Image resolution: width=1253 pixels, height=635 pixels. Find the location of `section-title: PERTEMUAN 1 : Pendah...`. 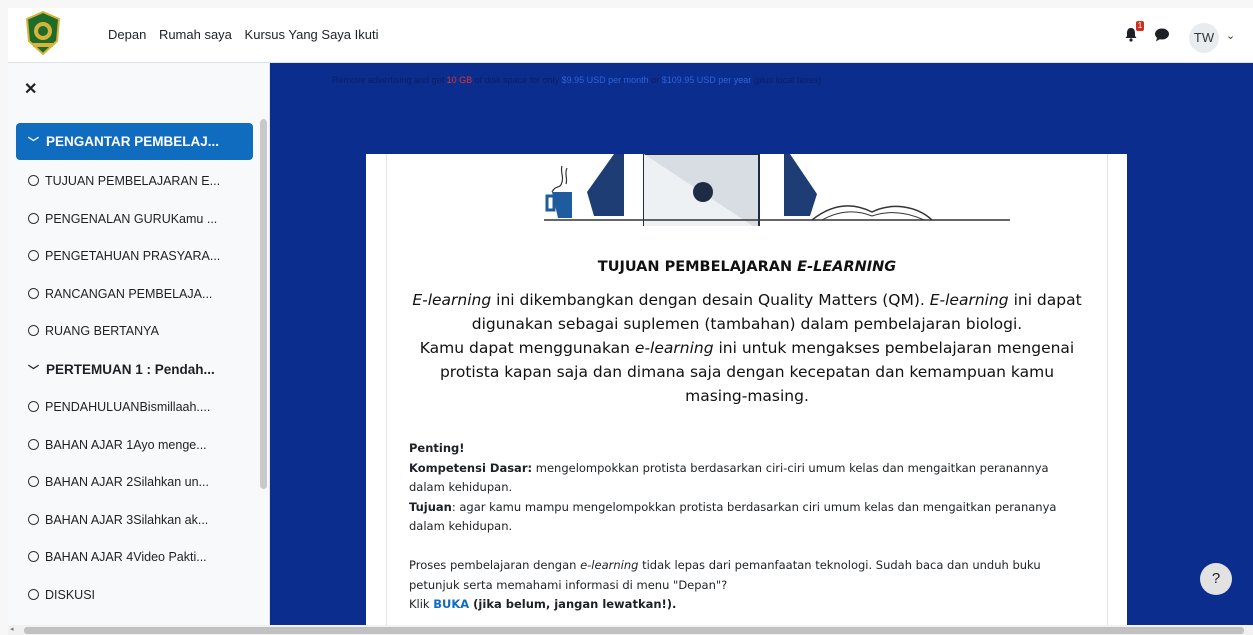

section-title: PERTEMUAN 1 : Pendah... is located at coordinates (130, 369).